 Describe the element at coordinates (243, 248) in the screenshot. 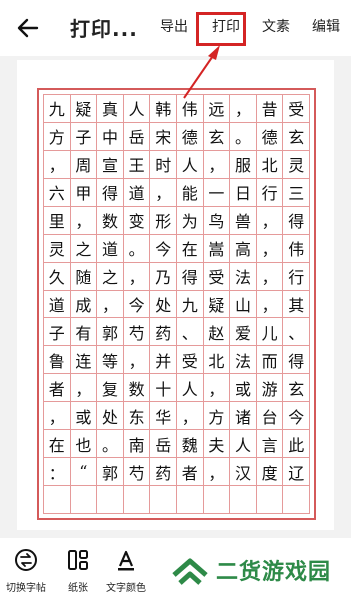

I see `grid-cell: 高` at that location.